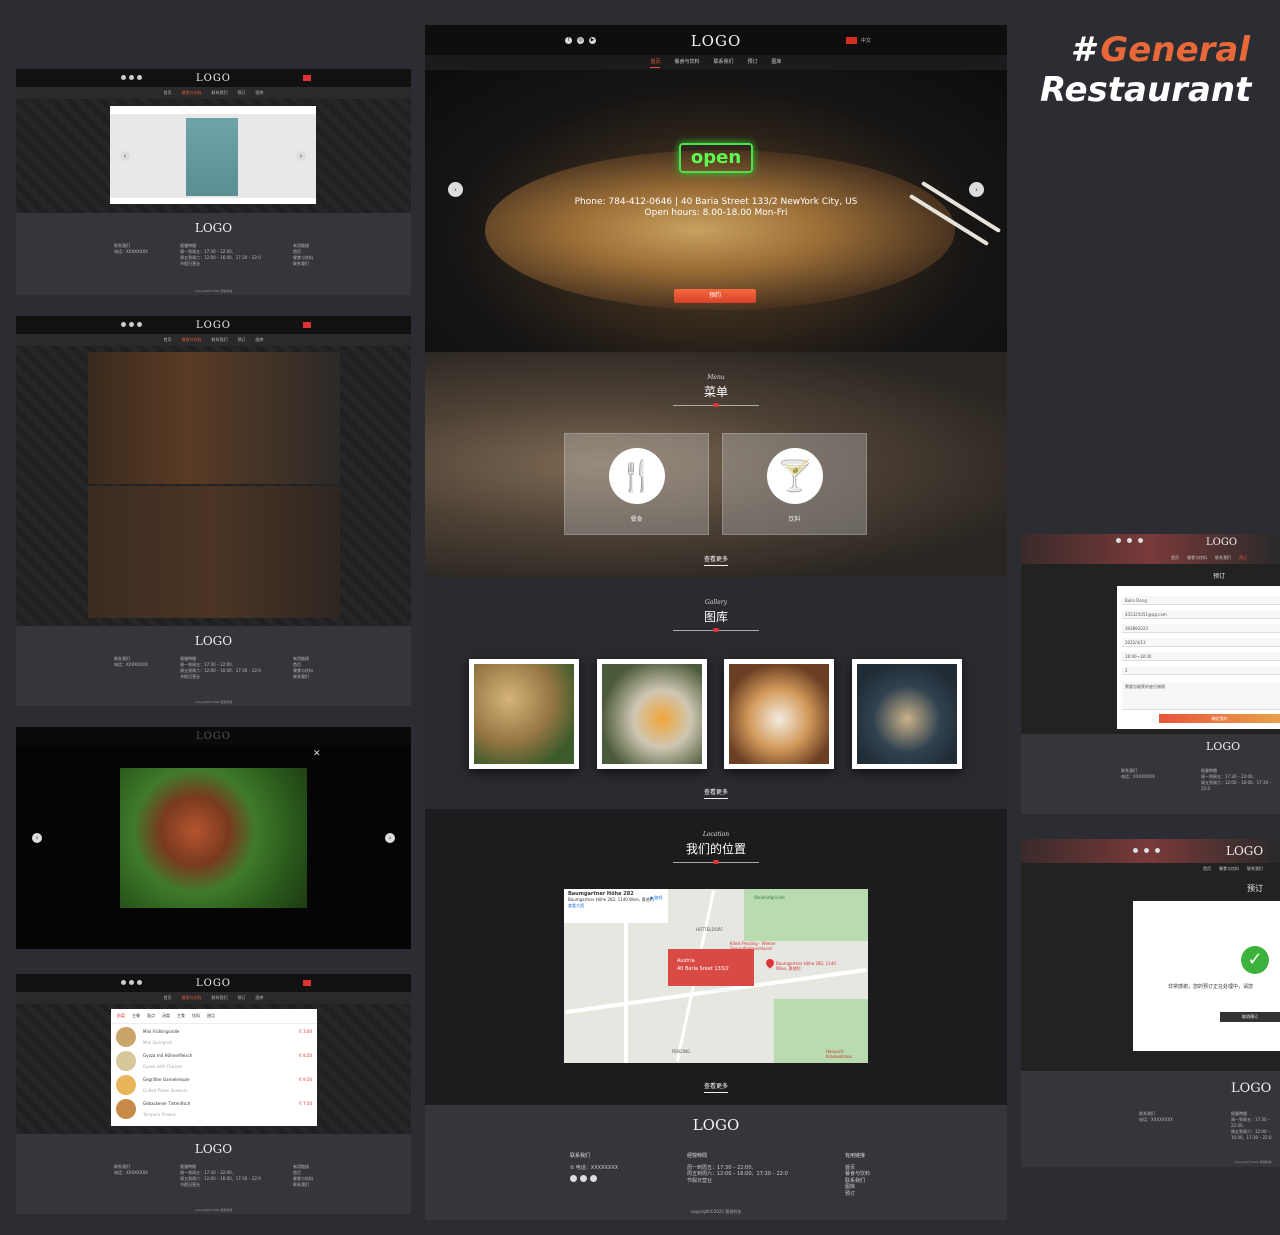 The image size is (1280, 1235). What do you see at coordinates (1201, 642) in the screenshot?
I see `date-input: 2022/4/13` at bounding box center [1201, 642].